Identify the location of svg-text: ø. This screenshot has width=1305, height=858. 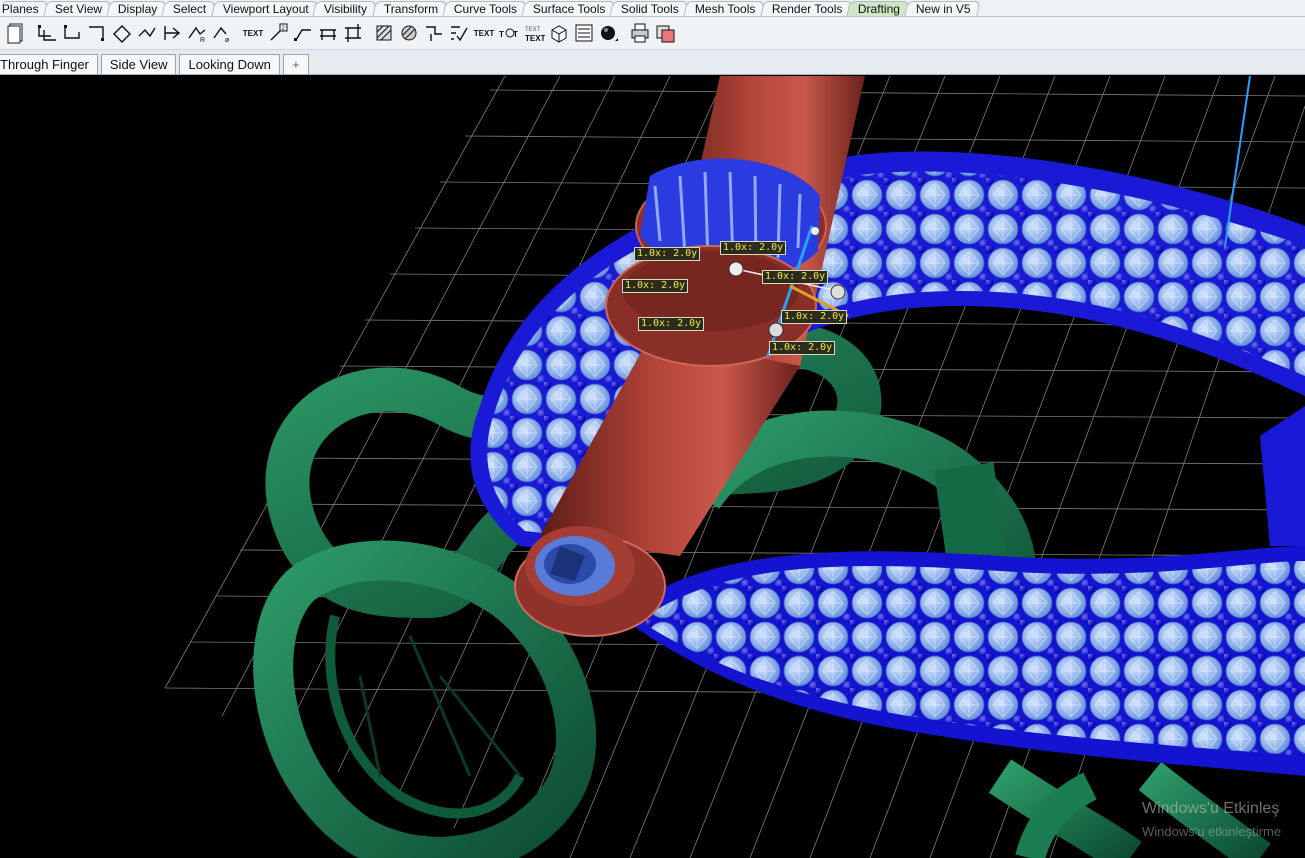
(227, 40).